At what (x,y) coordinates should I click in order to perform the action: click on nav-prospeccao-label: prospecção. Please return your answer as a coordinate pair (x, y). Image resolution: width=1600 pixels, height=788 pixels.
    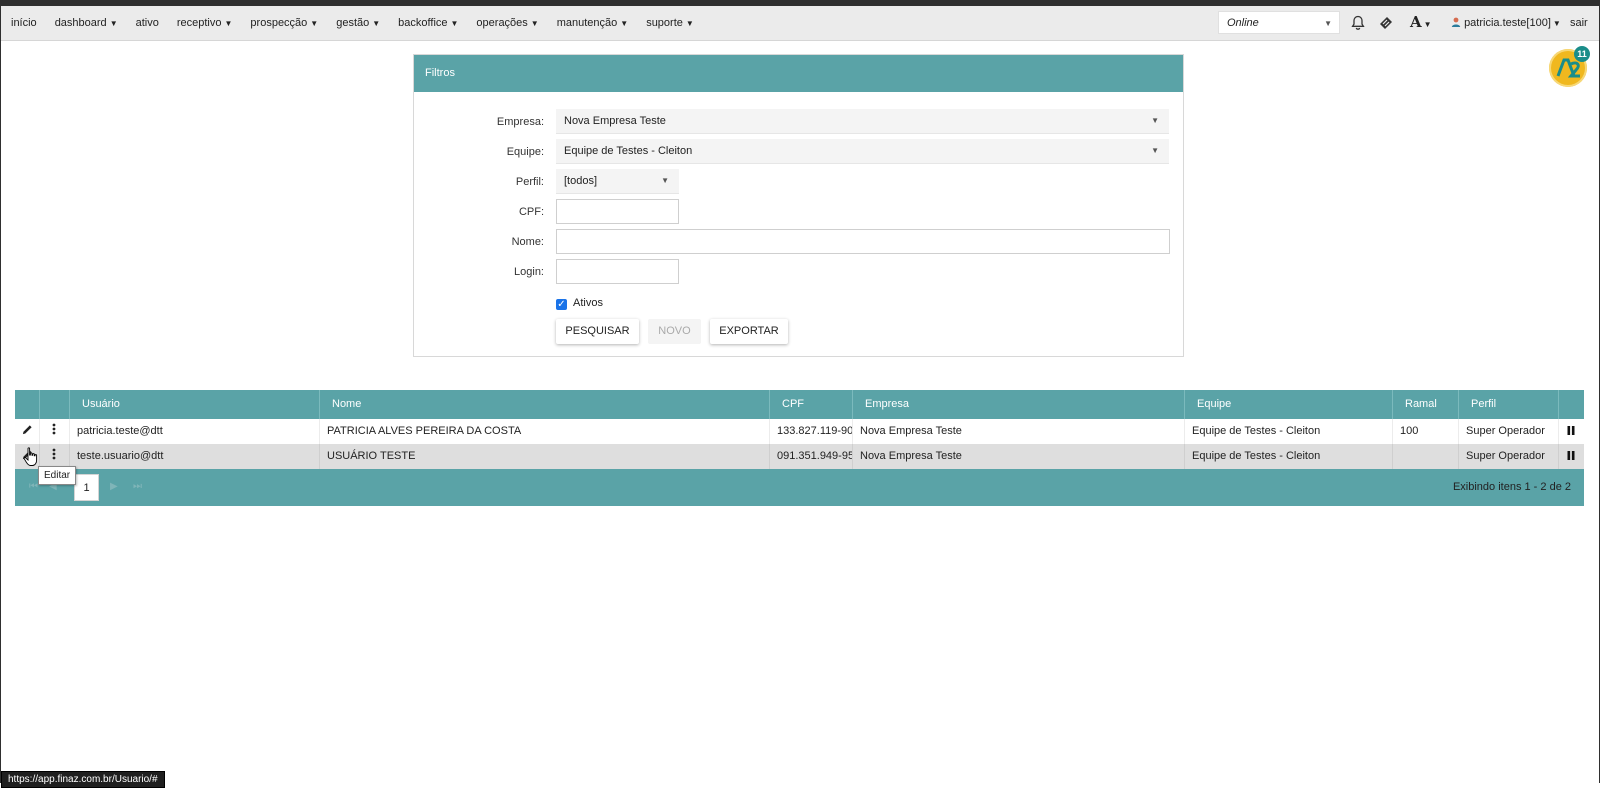
    Looking at the image, I should click on (279, 23).